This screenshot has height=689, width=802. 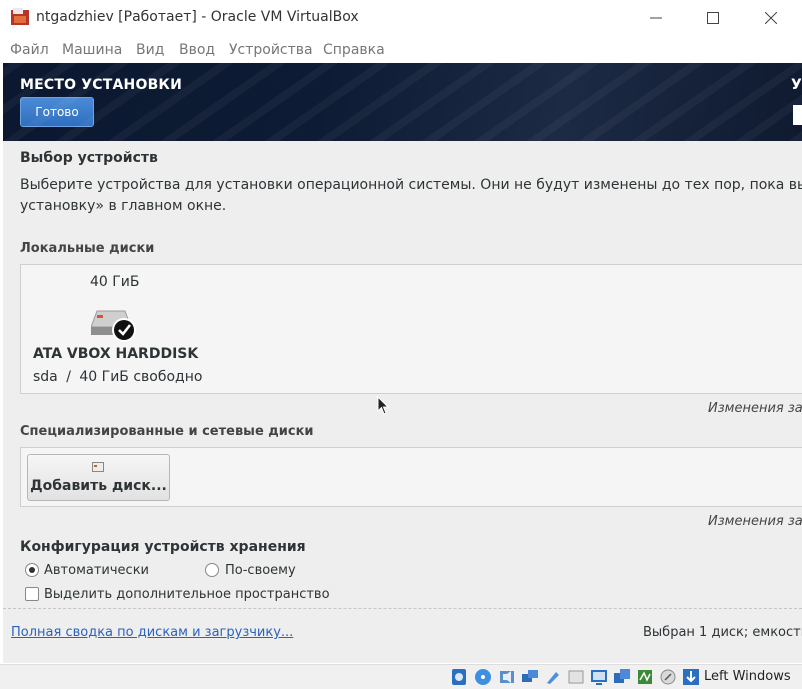 I want to click on add-disk-icon, so click(x=98, y=467).